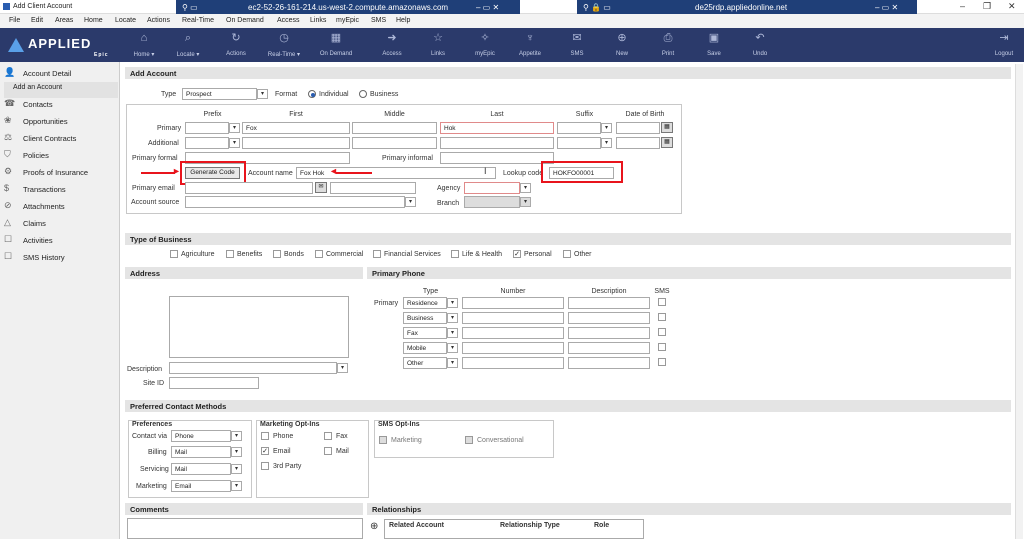 Image resolution: width=1024 pixels, height=539 pixels. I want to click on tob-personal-checkbox: ✓, so click(517, 254).